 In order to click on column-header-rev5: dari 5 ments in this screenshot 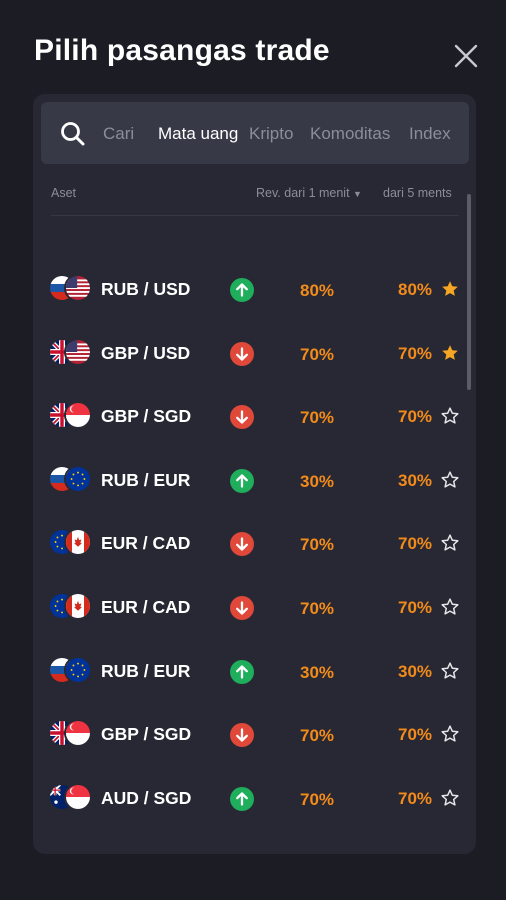, I will do `click(417, 193)`.